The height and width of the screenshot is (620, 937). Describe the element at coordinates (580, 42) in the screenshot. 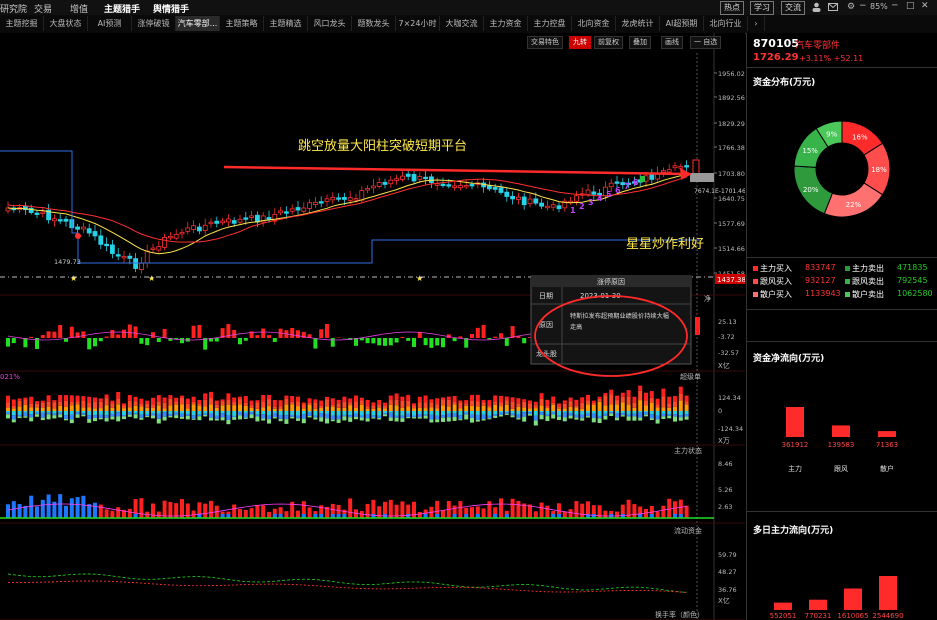

I see `toolbar-button-1: 九转` at that location.